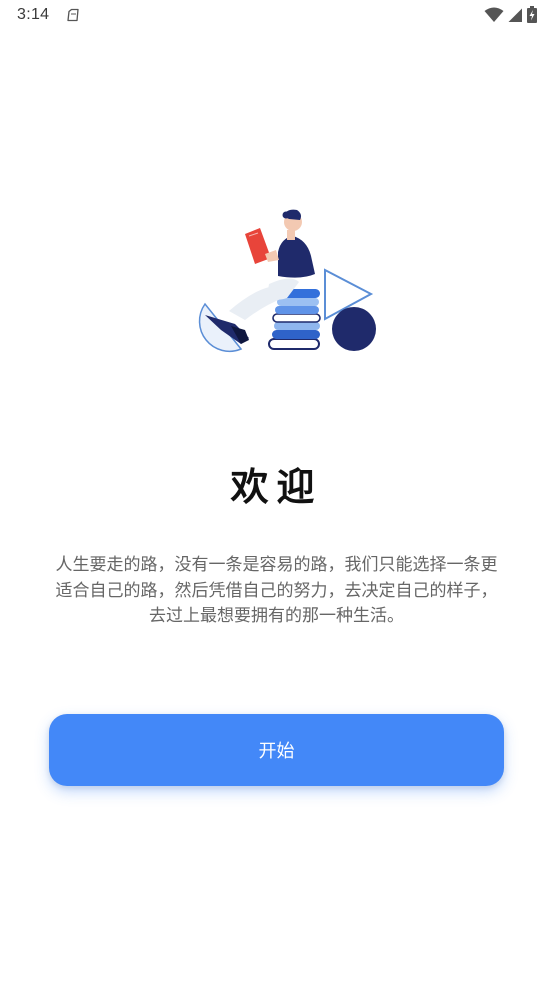 This screenshot has width=553, height=984. I want to click on start-button: 开始, so click(276, 750).